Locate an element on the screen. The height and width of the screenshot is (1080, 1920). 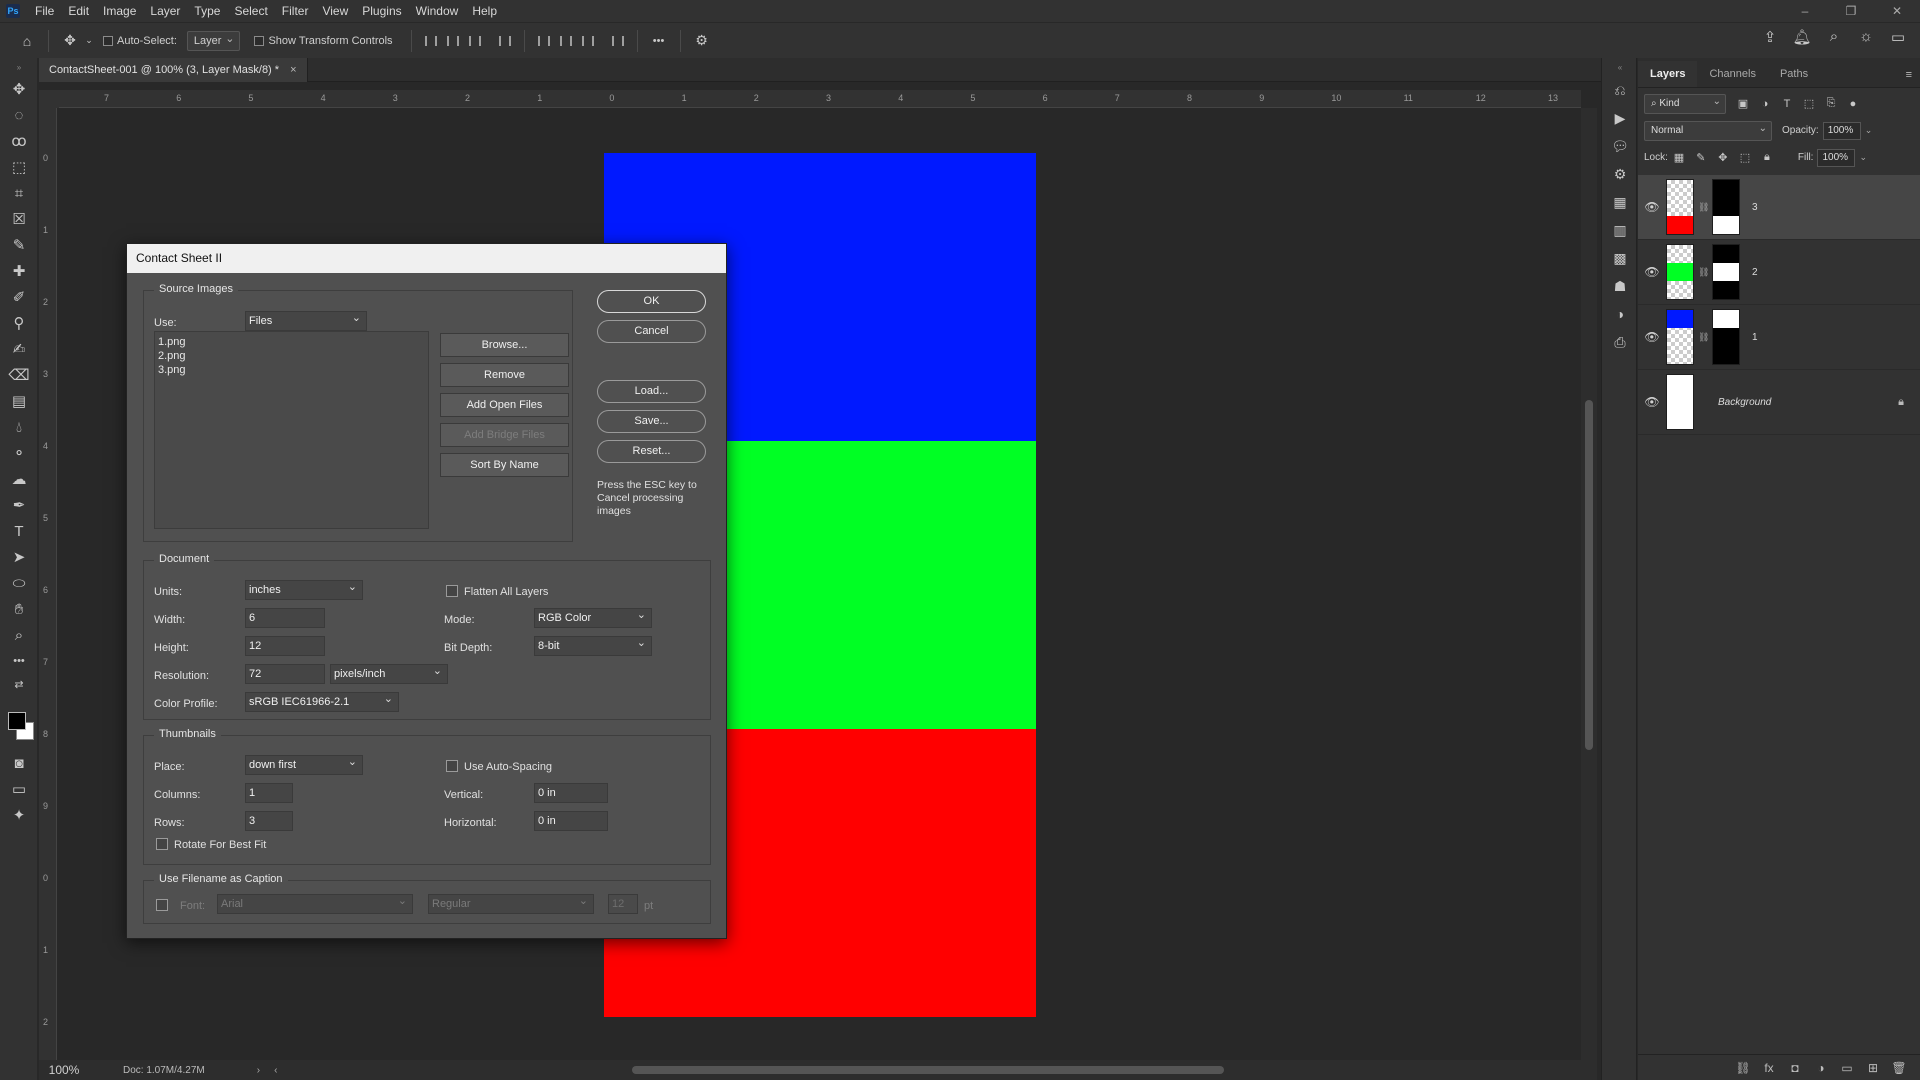
lock-artboard-icon: ⬚ is located at coordinates (1745, 157).